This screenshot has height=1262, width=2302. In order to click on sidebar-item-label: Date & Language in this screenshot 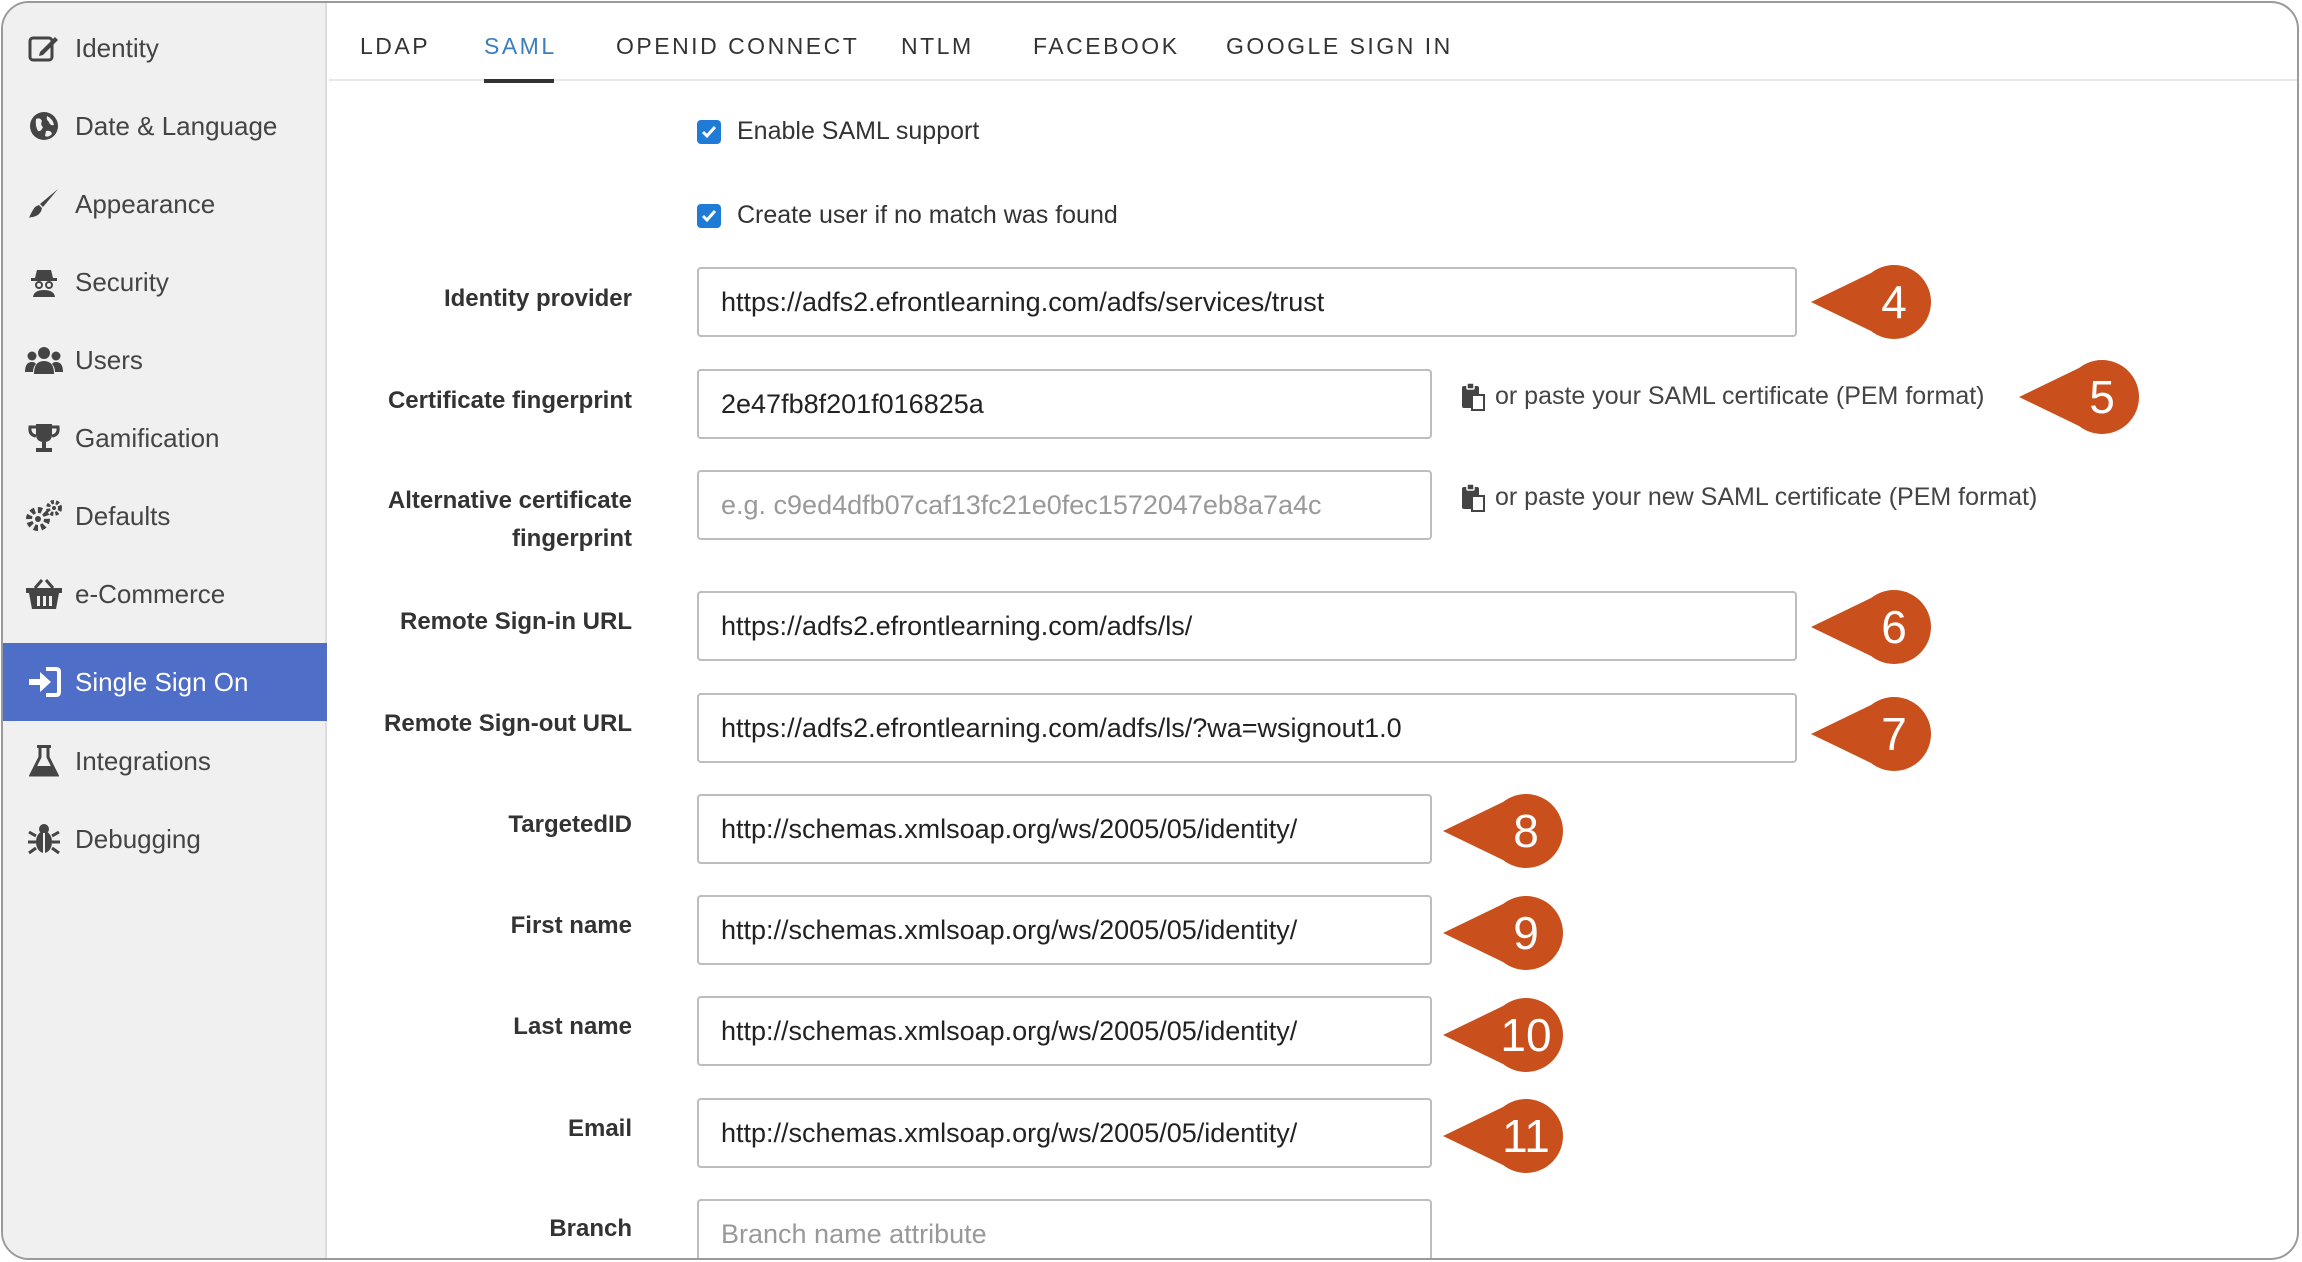, I will do `click(176, 125)`.